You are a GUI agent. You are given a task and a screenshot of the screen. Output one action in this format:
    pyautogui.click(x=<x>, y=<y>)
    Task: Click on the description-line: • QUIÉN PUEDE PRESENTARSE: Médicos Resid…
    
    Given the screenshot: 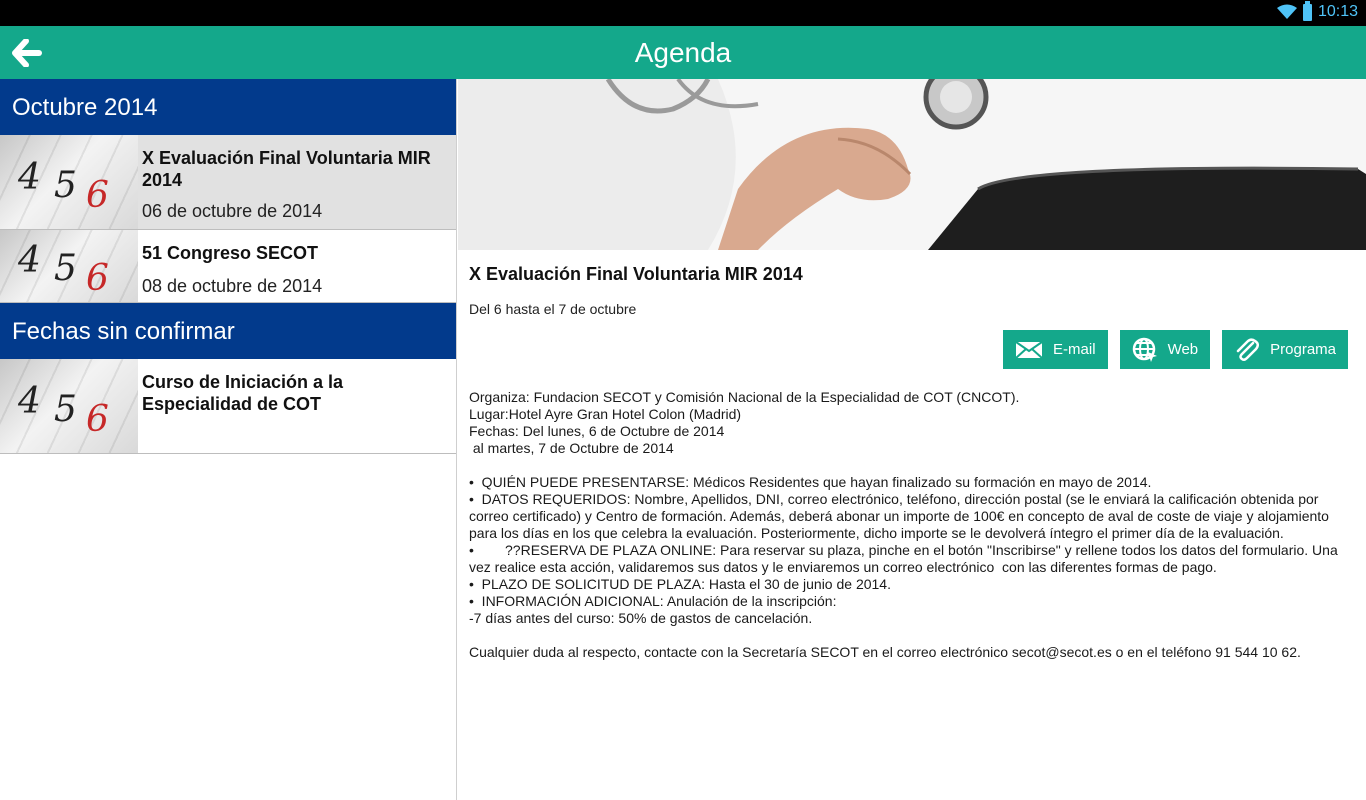 What is the action you would take?
    pyautogui.click(x=810, y=482)
    